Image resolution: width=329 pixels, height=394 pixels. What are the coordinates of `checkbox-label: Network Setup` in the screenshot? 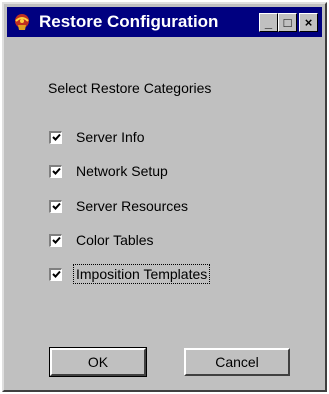 It's located at (122, 171).